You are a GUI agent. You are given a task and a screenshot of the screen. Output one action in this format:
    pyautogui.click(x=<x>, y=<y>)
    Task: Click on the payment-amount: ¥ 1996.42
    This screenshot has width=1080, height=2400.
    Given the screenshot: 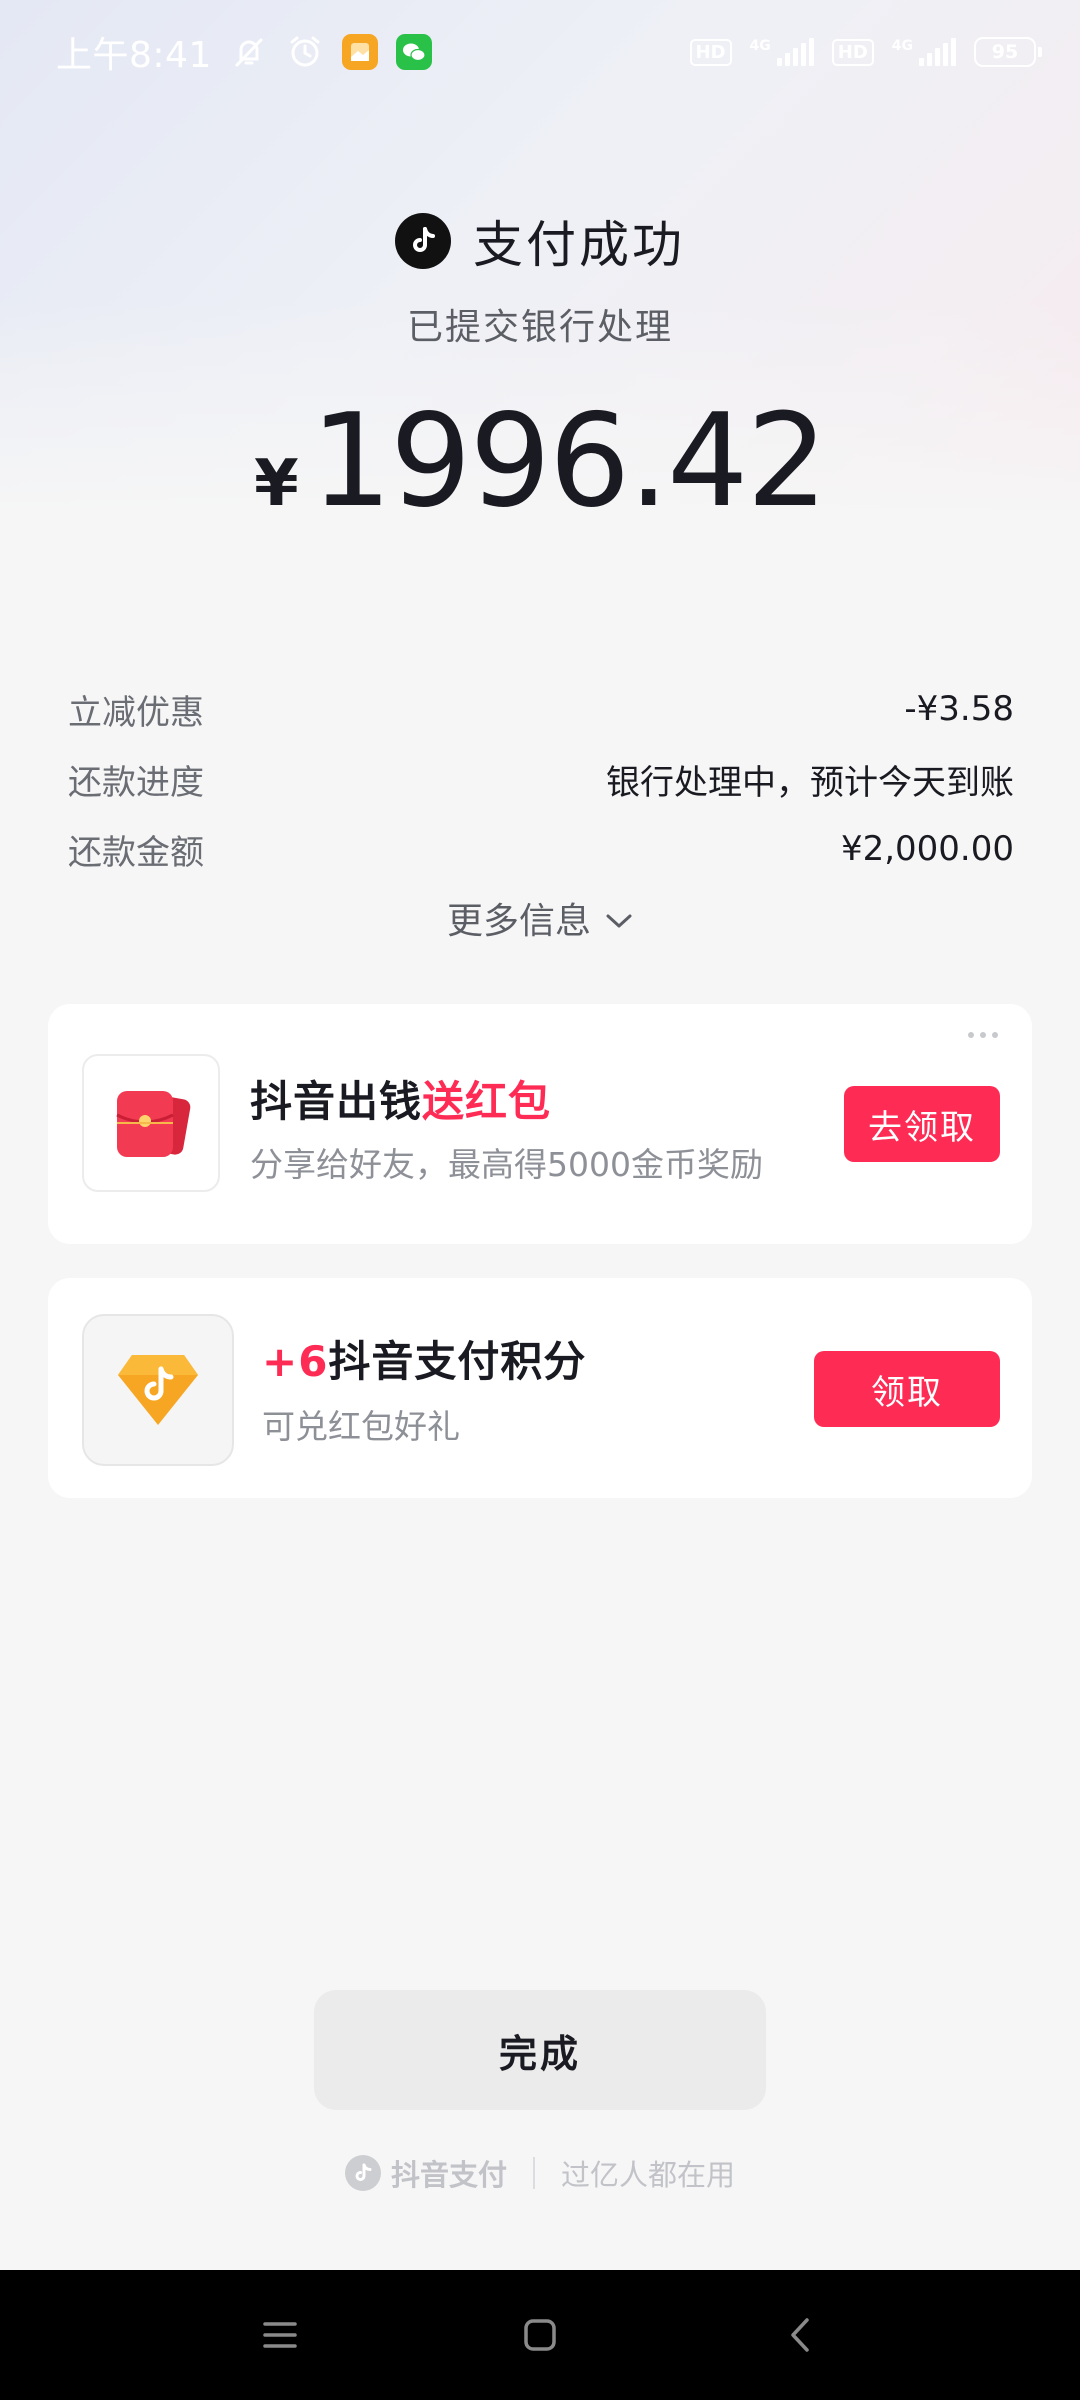 What is the action you would take?
    pyautogui.click(x=540, y=462)
    